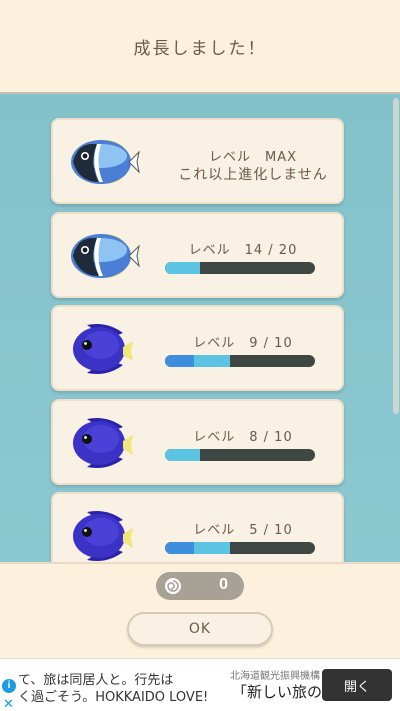  Describe the element at coordinates (9, 686) in the screenshot. I see `info-icon: i` at that location.